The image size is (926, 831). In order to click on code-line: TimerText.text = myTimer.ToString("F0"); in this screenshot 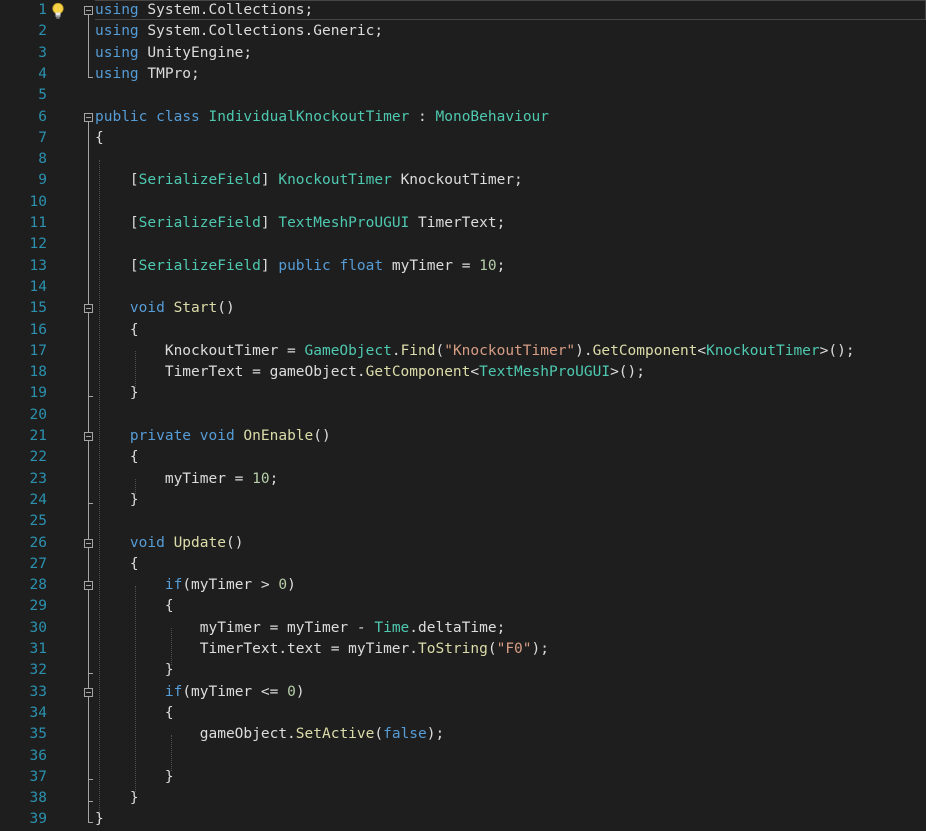, I will do `click(322, 649)`.